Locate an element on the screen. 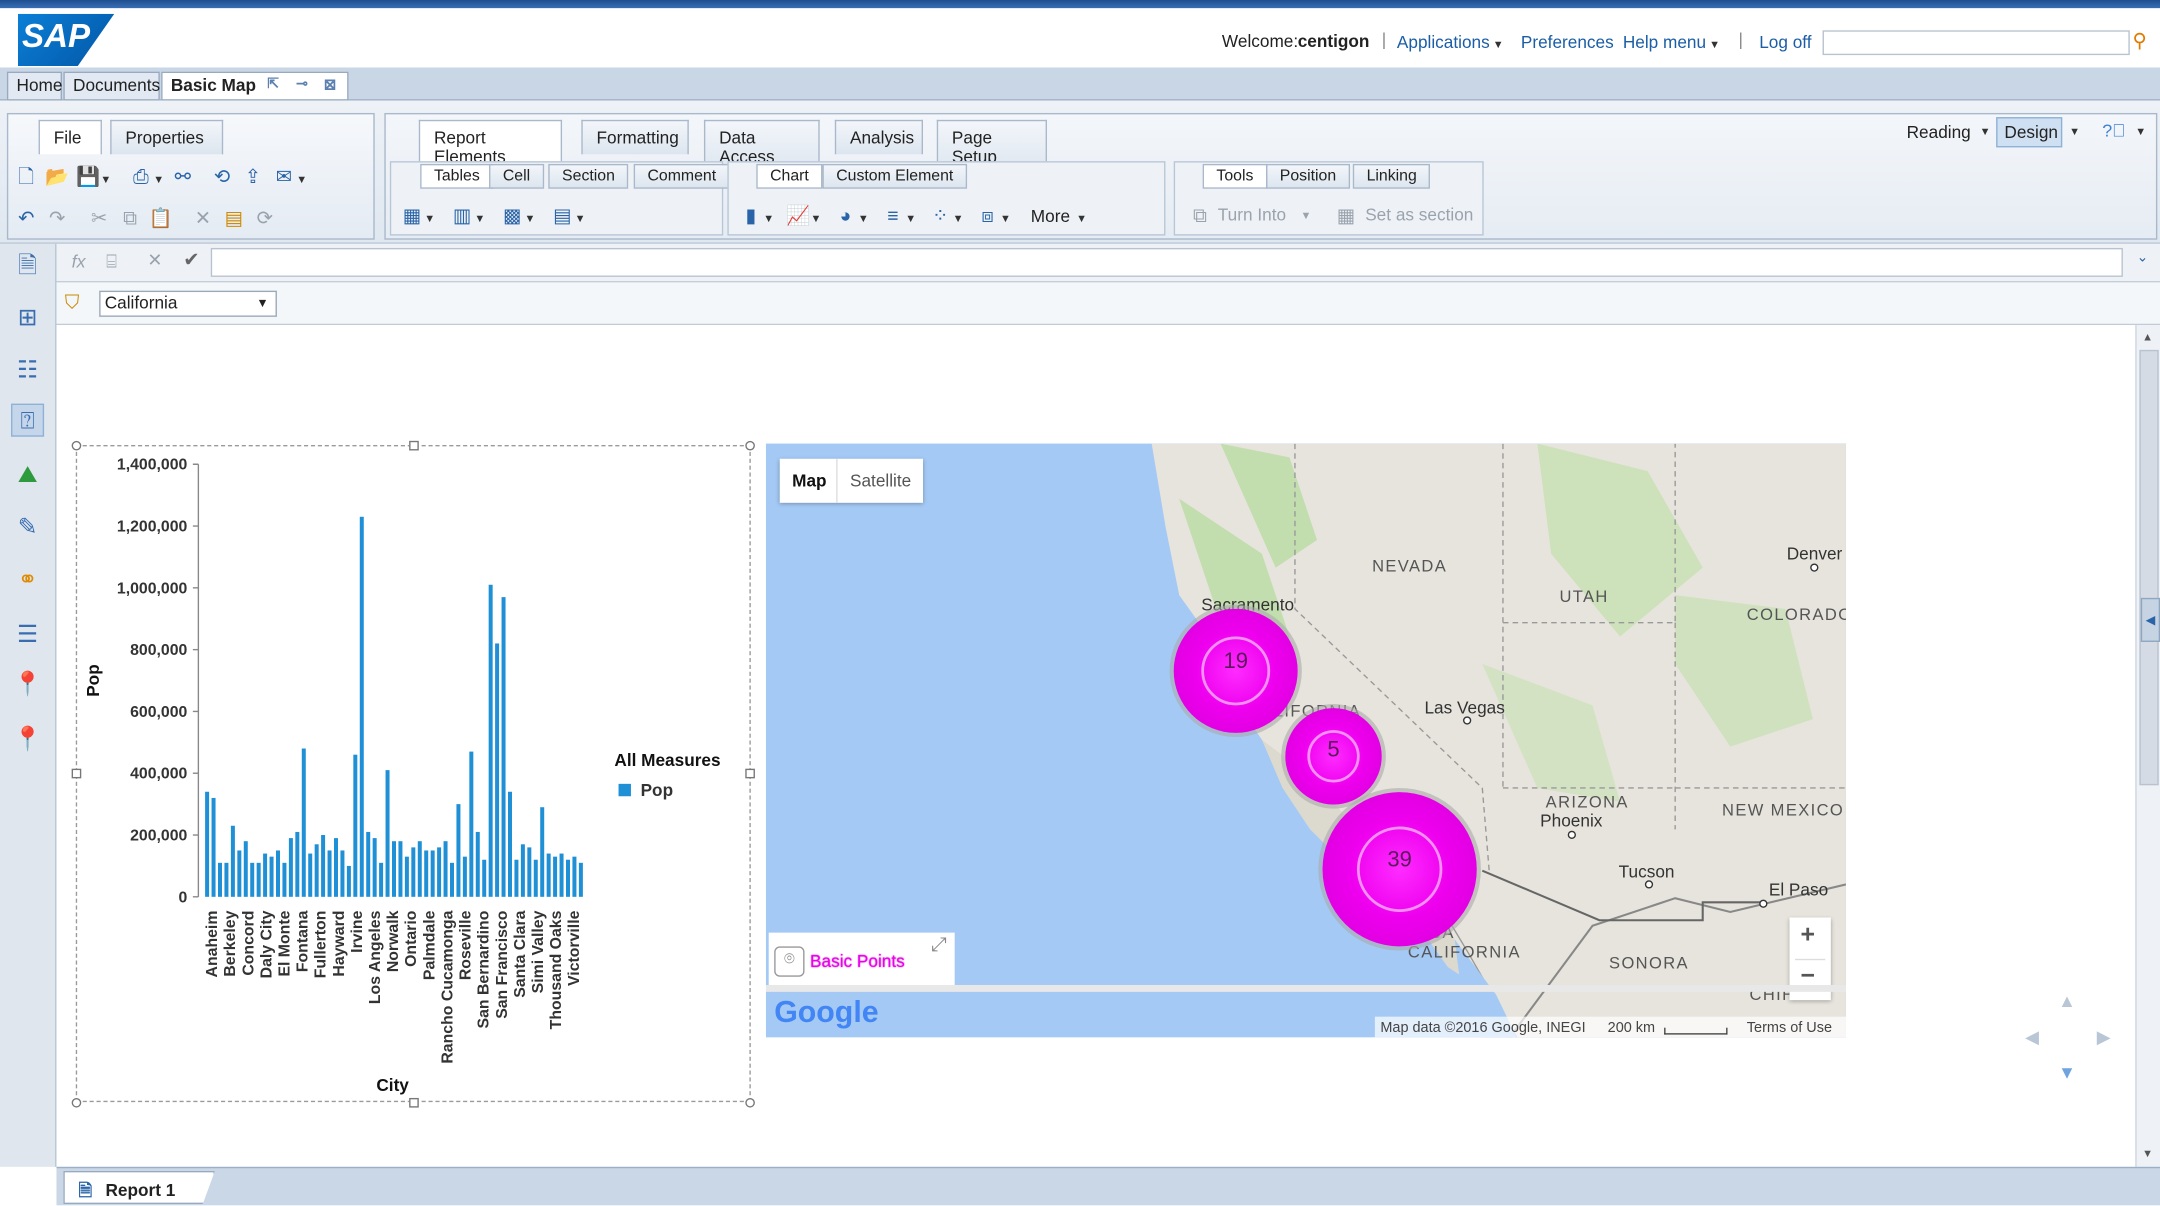 The height and width of the screenshot is (1206, 2160). delete-icon: ✕ is located at coordinates (202, 218).